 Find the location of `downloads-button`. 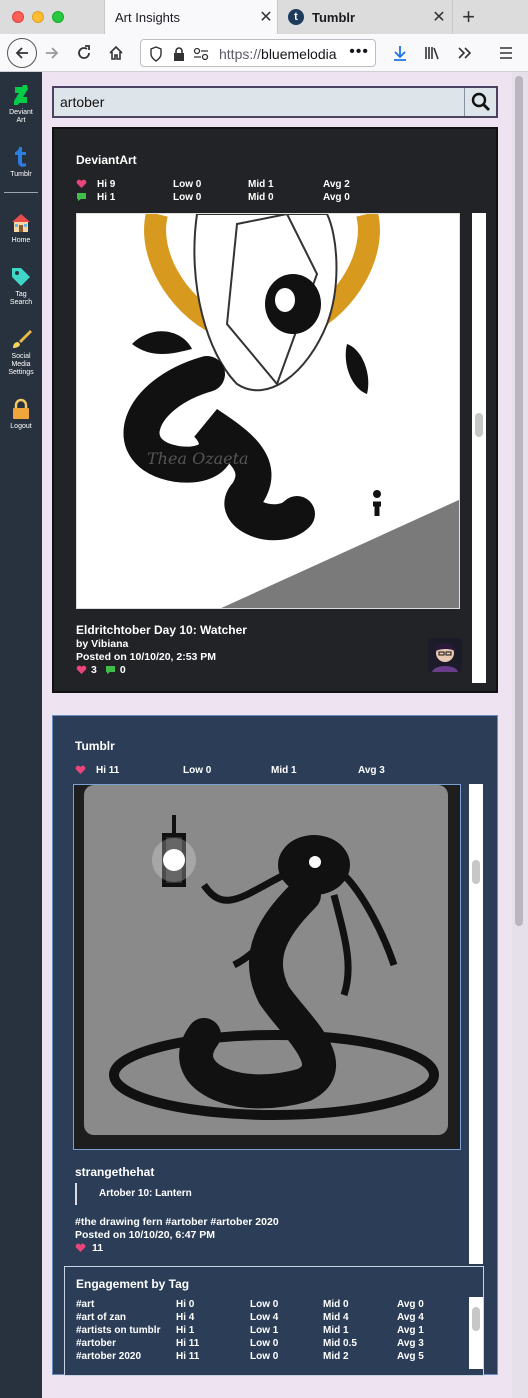

downloads-button is located at coordinates (400, 53).